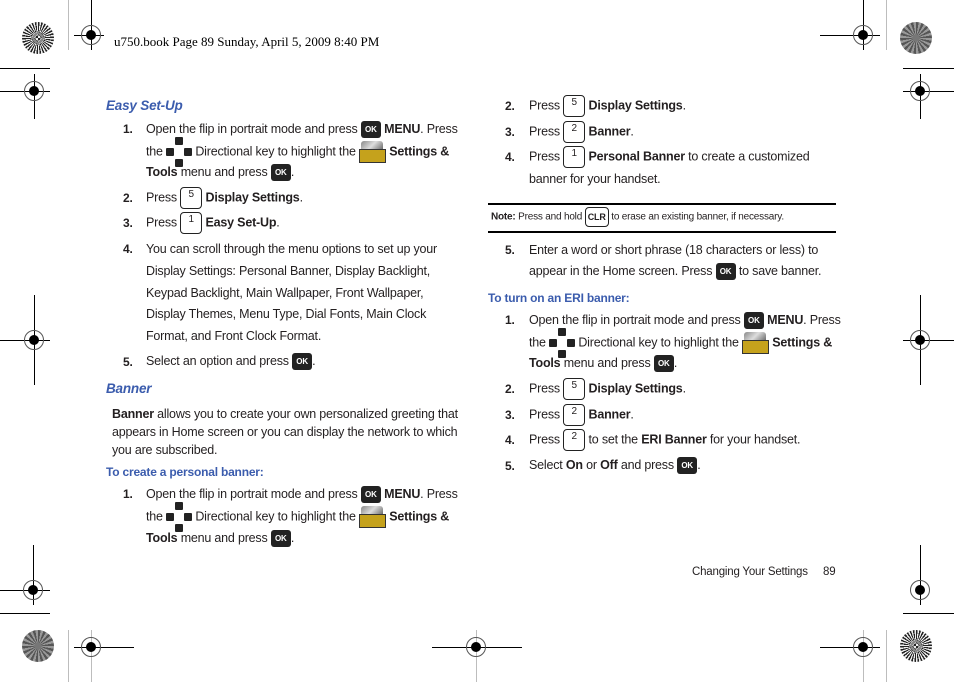 This screenshot has height=682, width=954. What do you see at coordinates (574, 157) in the screenshot?
I see `key-1-icon: 1` at bounding box center [574, 157].